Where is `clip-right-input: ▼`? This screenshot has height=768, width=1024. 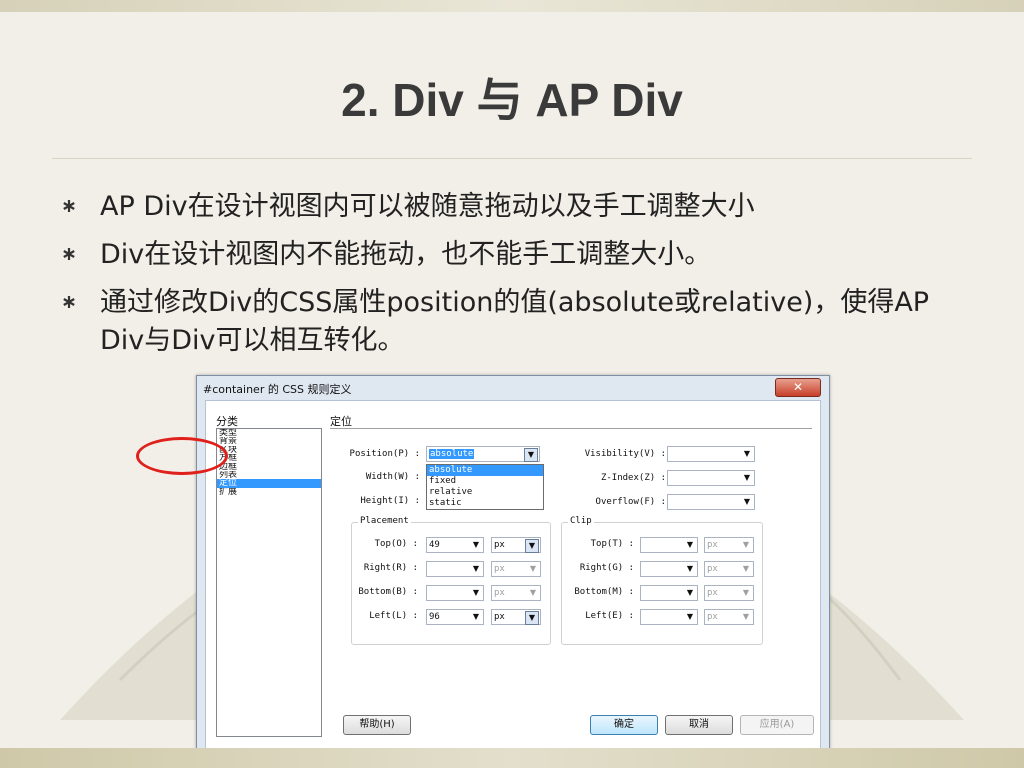 clip-right-input: ▼ is located at coordinates (669, 569).